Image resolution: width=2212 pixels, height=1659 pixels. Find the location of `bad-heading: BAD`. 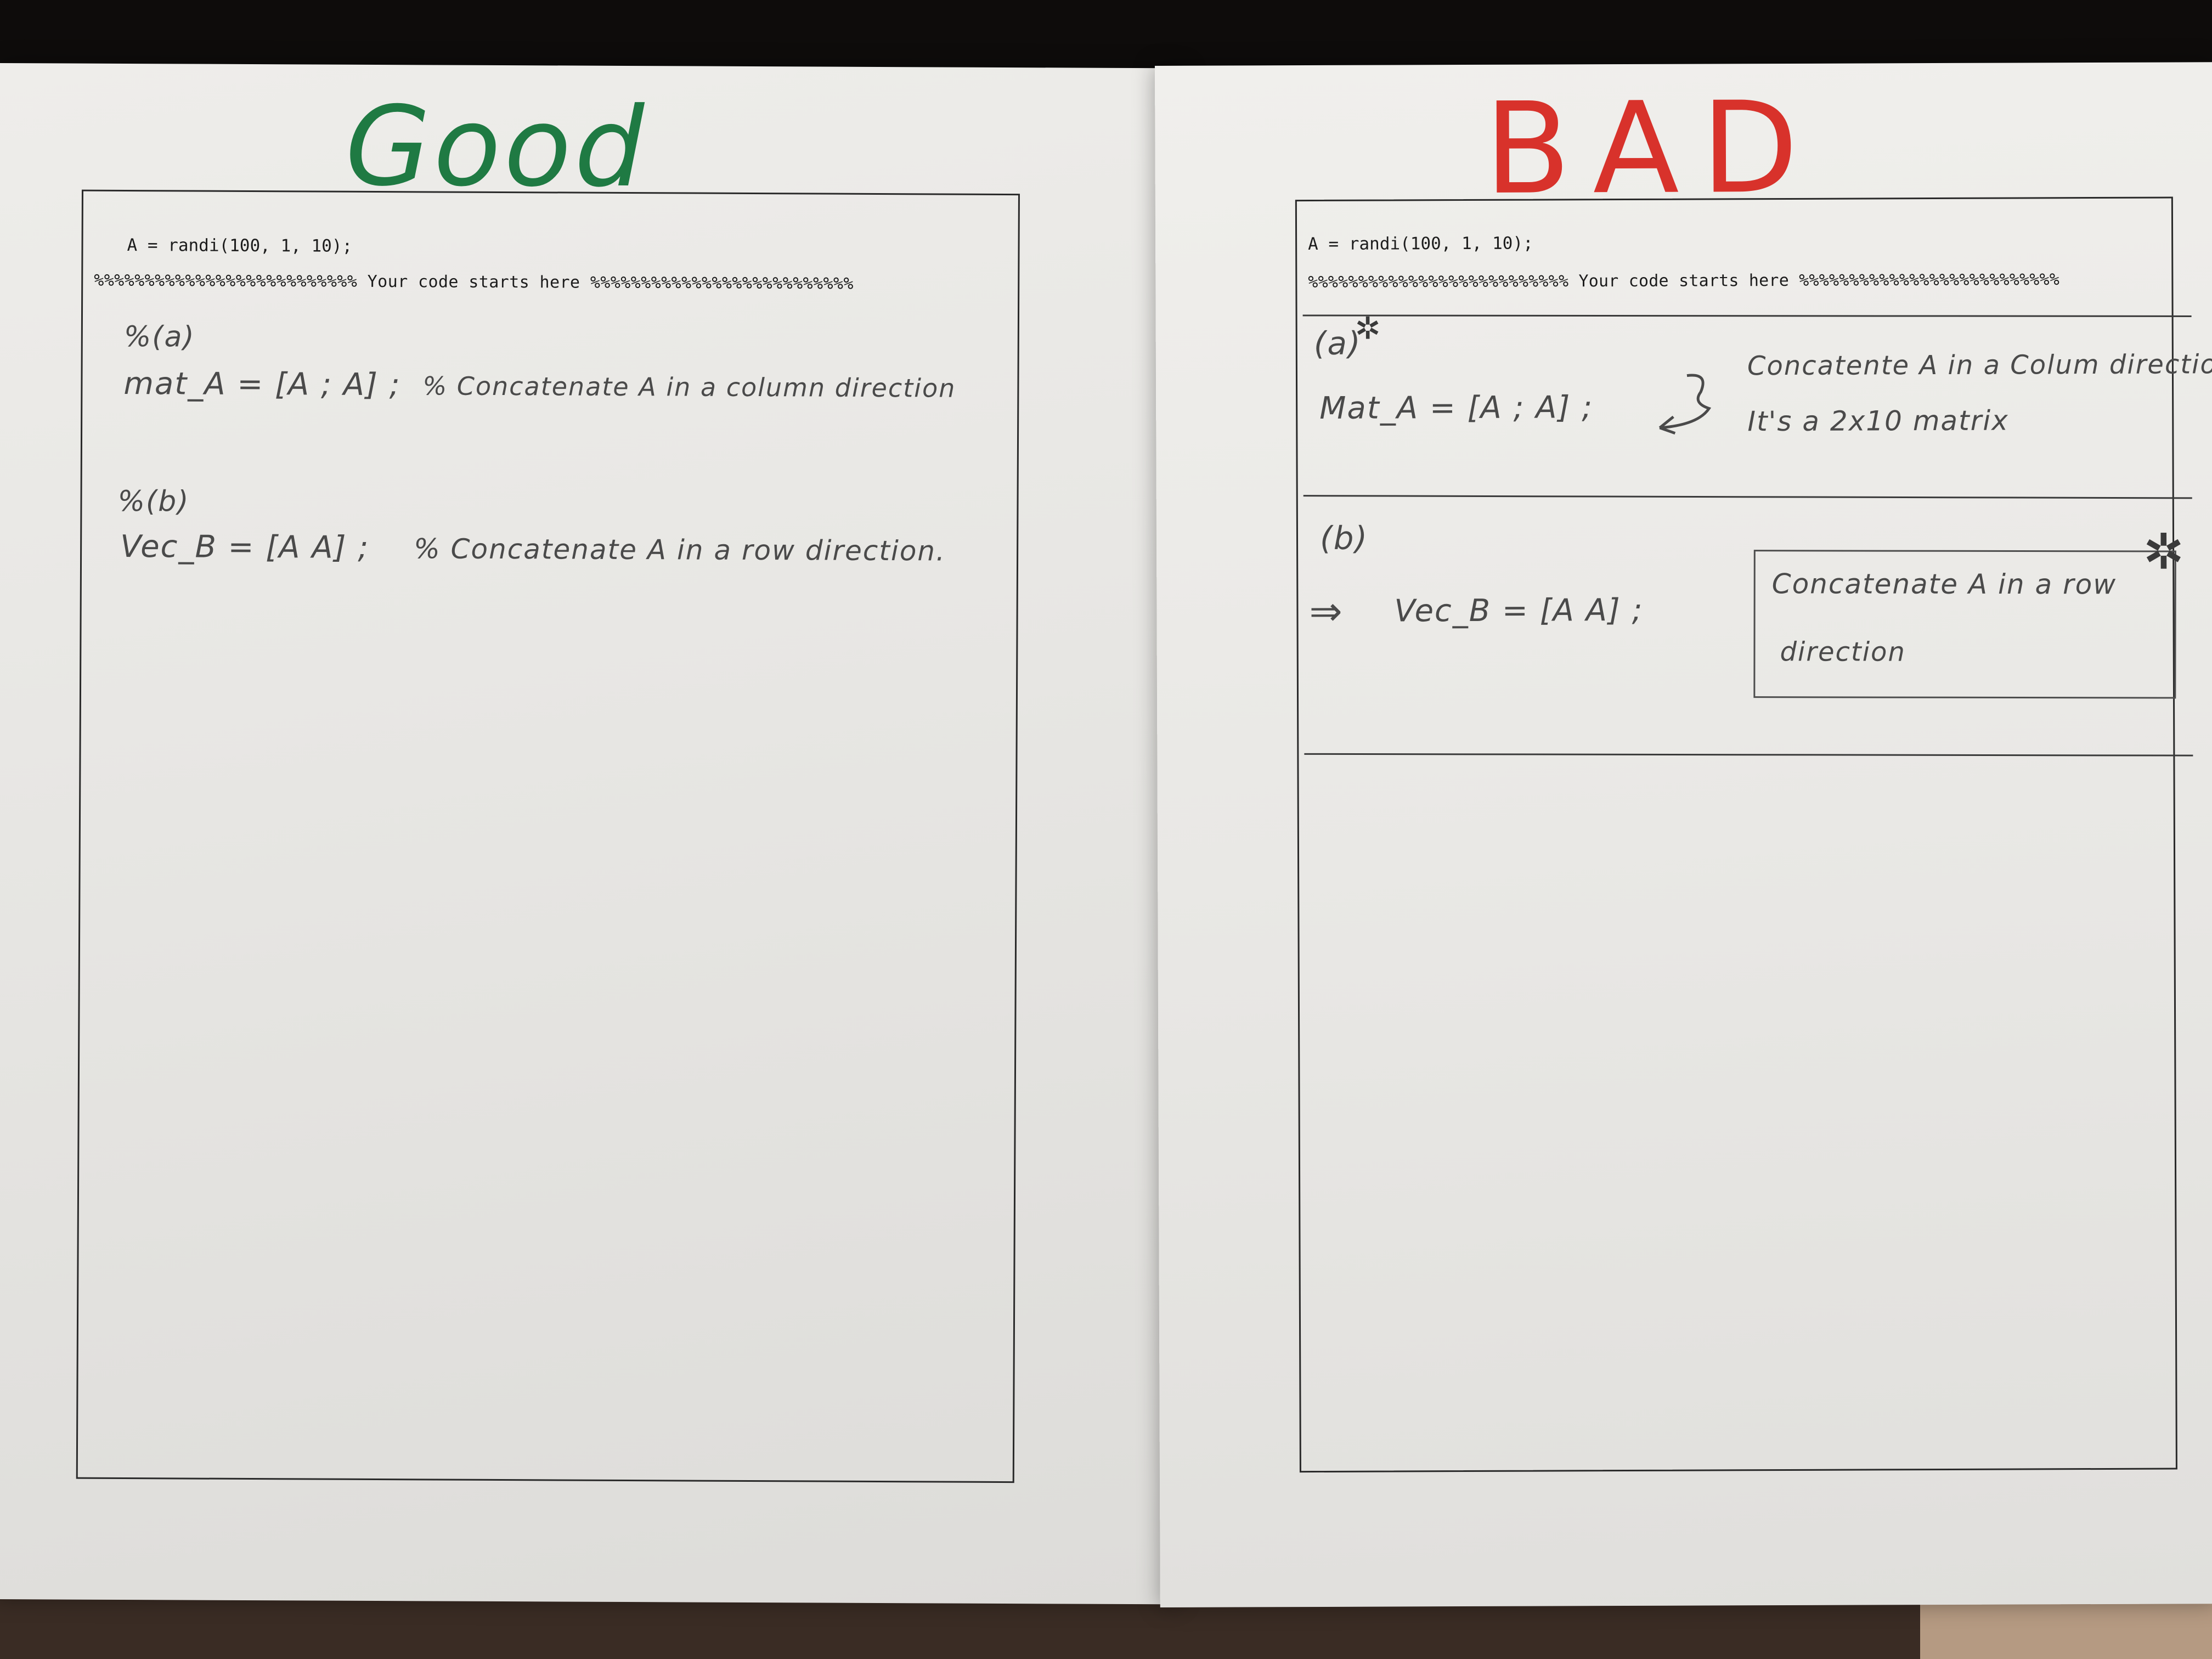

bad-heading: BAD is located at coordinates (1652, 149).